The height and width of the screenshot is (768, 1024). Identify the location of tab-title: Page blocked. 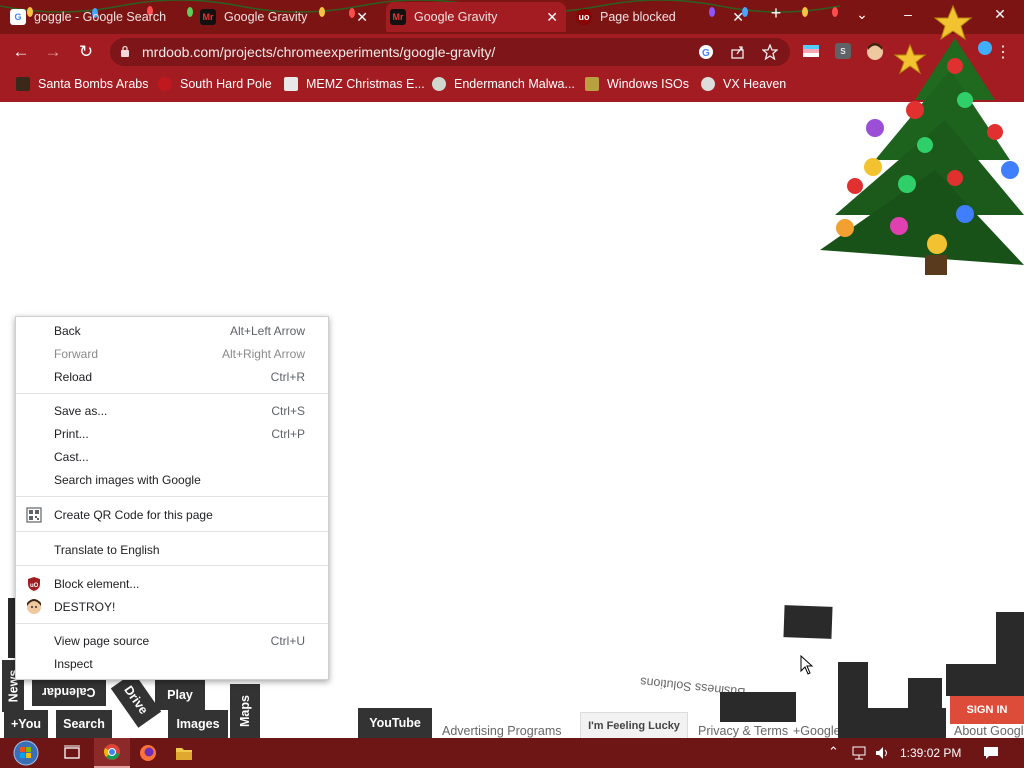
(638, 17).